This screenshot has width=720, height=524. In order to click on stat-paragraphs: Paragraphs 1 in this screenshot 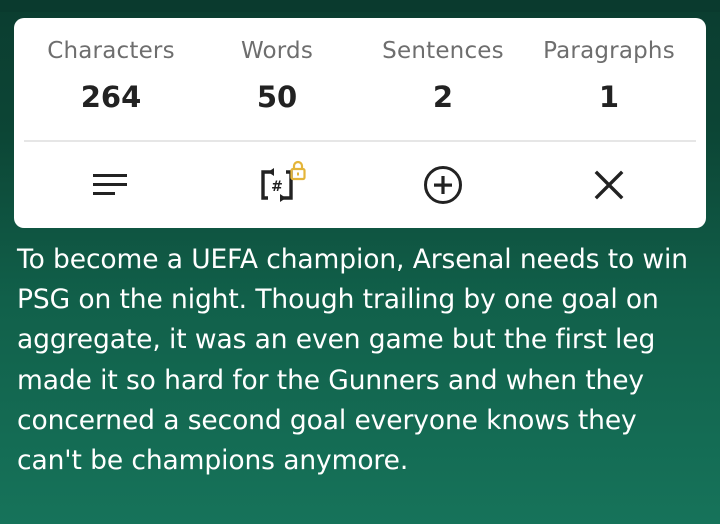, I will do `click(609, 80)`.